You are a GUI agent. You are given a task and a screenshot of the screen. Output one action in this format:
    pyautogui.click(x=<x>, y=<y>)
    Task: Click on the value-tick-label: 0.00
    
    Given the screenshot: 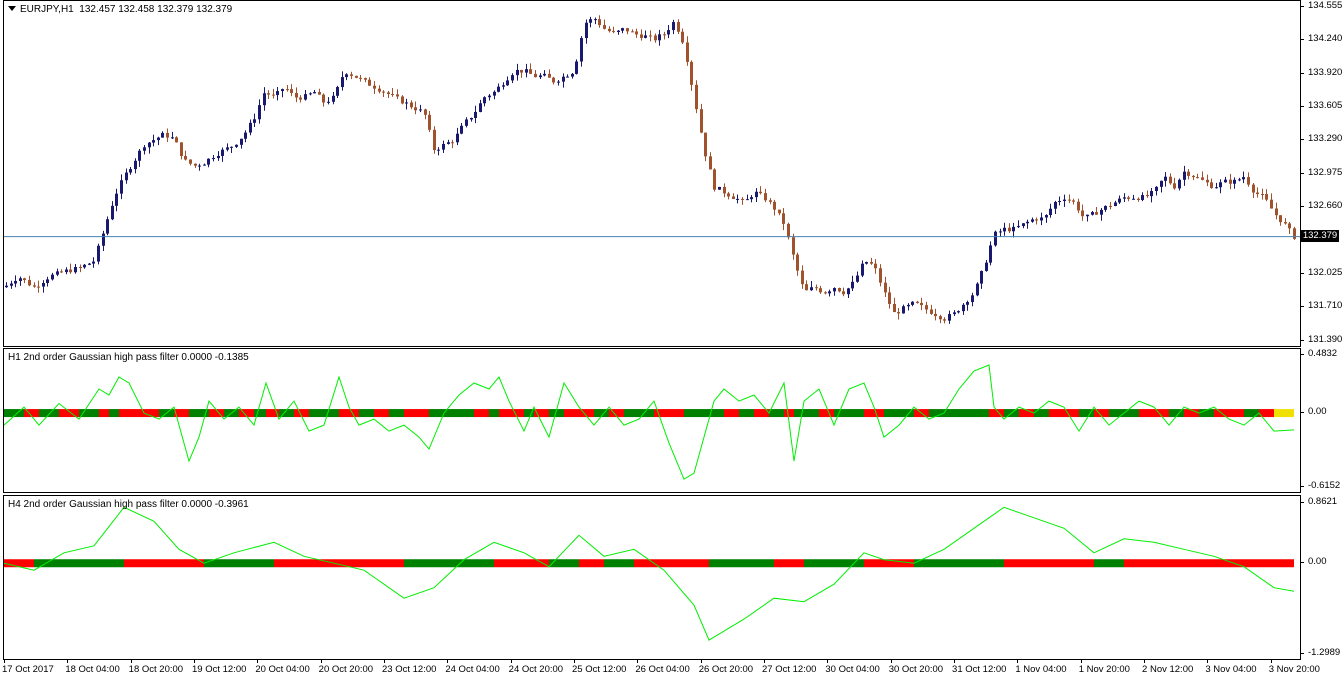 What is the action you would take?
    pyautogui.click(x=1317, y=562)
    